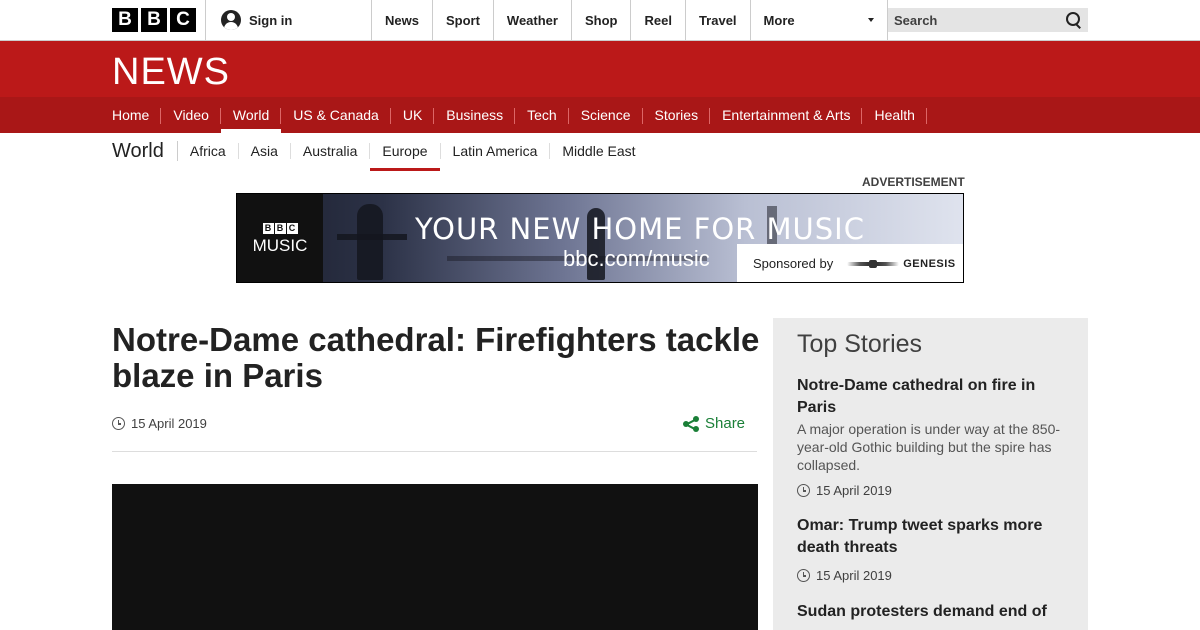 Image resolution: width=1200 pixels, height=630 pixels. I want to click on section-nav-tech: Tech, so click(542, 115).